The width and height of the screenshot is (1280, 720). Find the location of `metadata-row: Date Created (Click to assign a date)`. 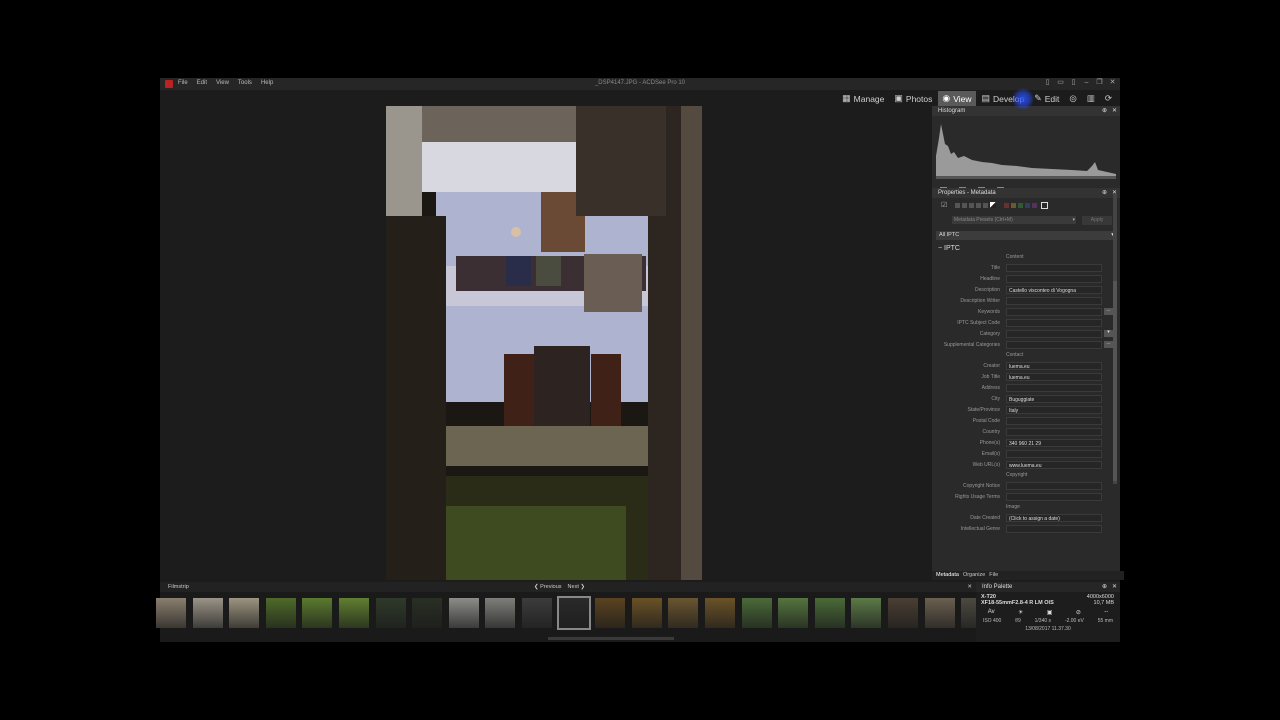

metadata-row: Date Created (Click to assign a date) is located at coordinates (1026, 517).